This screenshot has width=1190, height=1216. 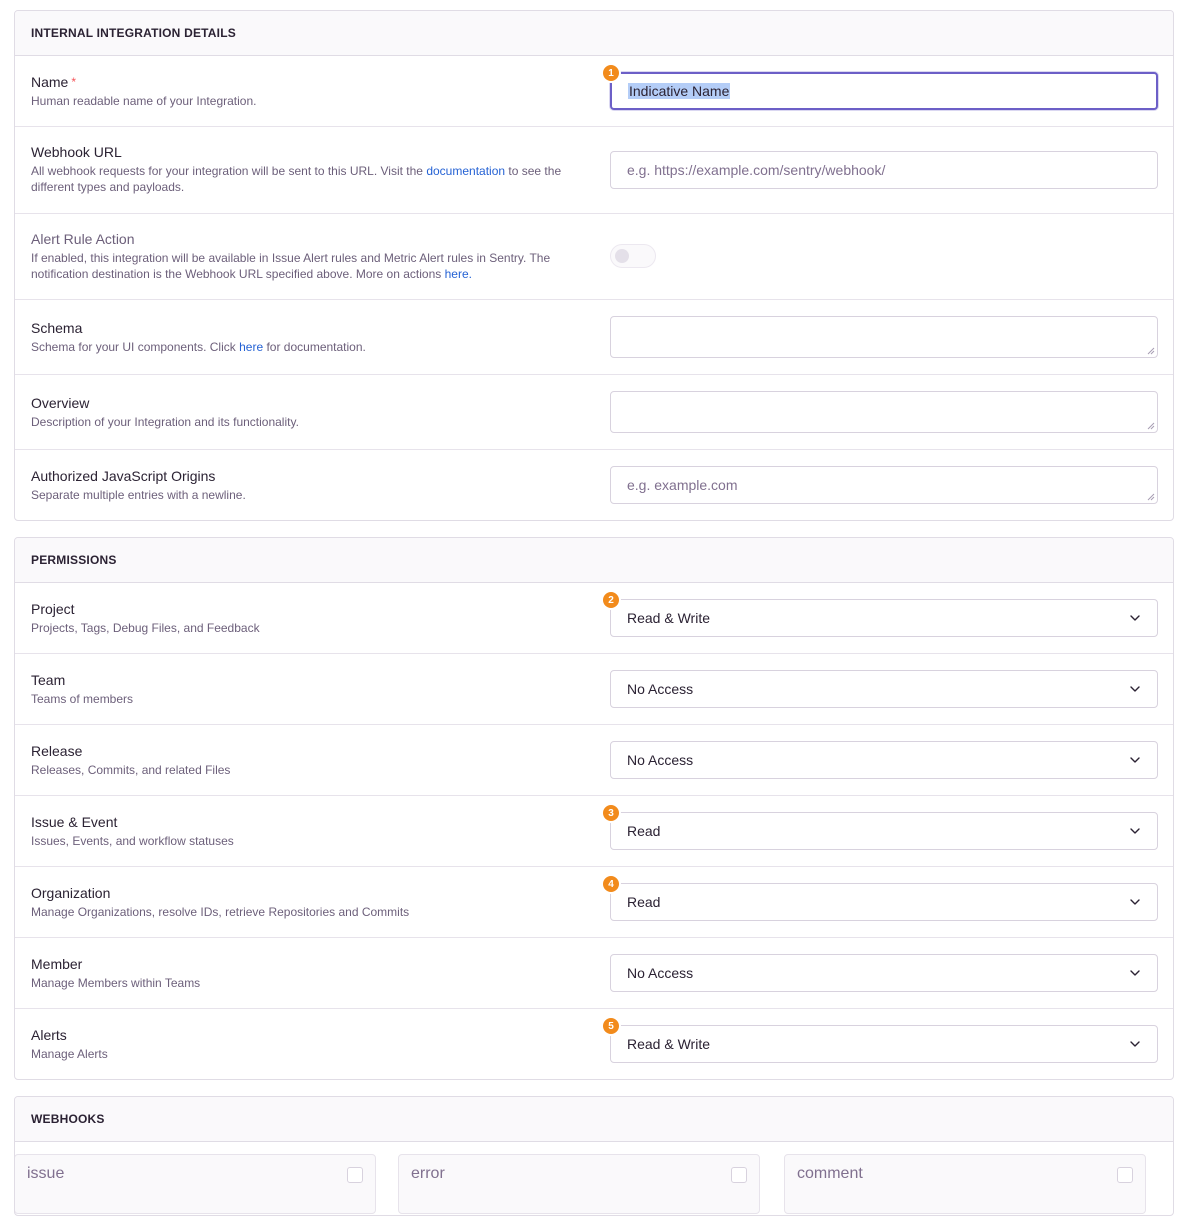 What do you see at coordinates (57, 751) in the screenshot?
I see `permission-label: Release` at bounding box center [57, 751].